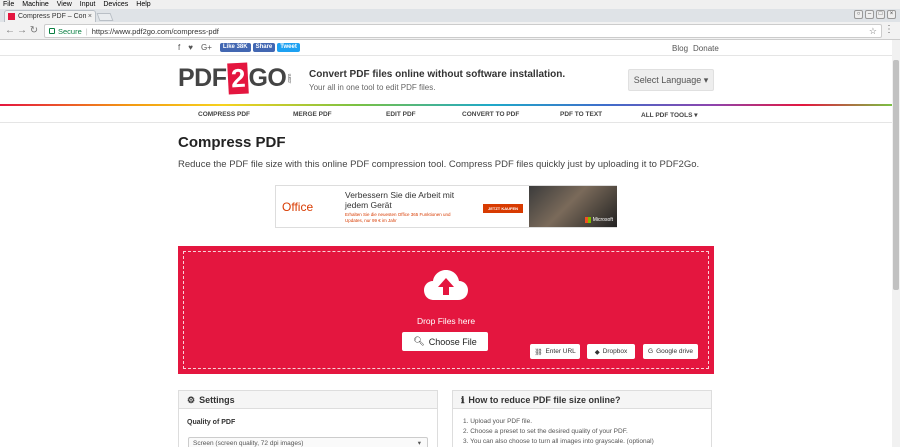  I want to click on page-title: Compress PDF, so click(232, 142).